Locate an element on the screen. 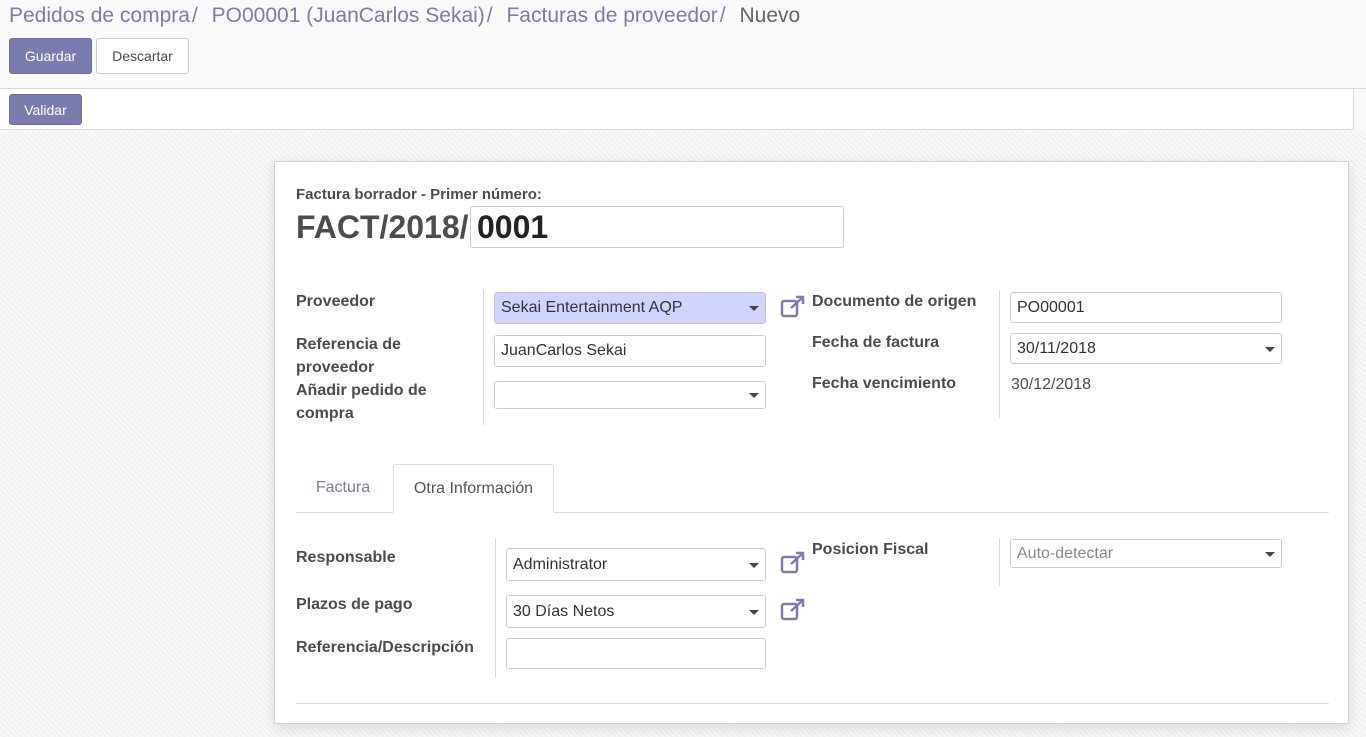 The width and height of the screenshot is (1366, 737). invoice-number-prefix: FACT/2018/ is located at coordinates (382, 227).